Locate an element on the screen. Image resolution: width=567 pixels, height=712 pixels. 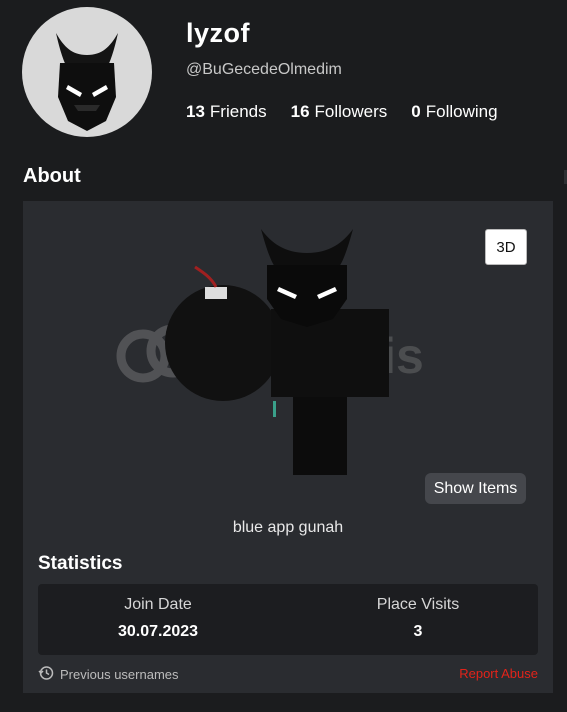
history-icon is located at coordinates (46, 674).